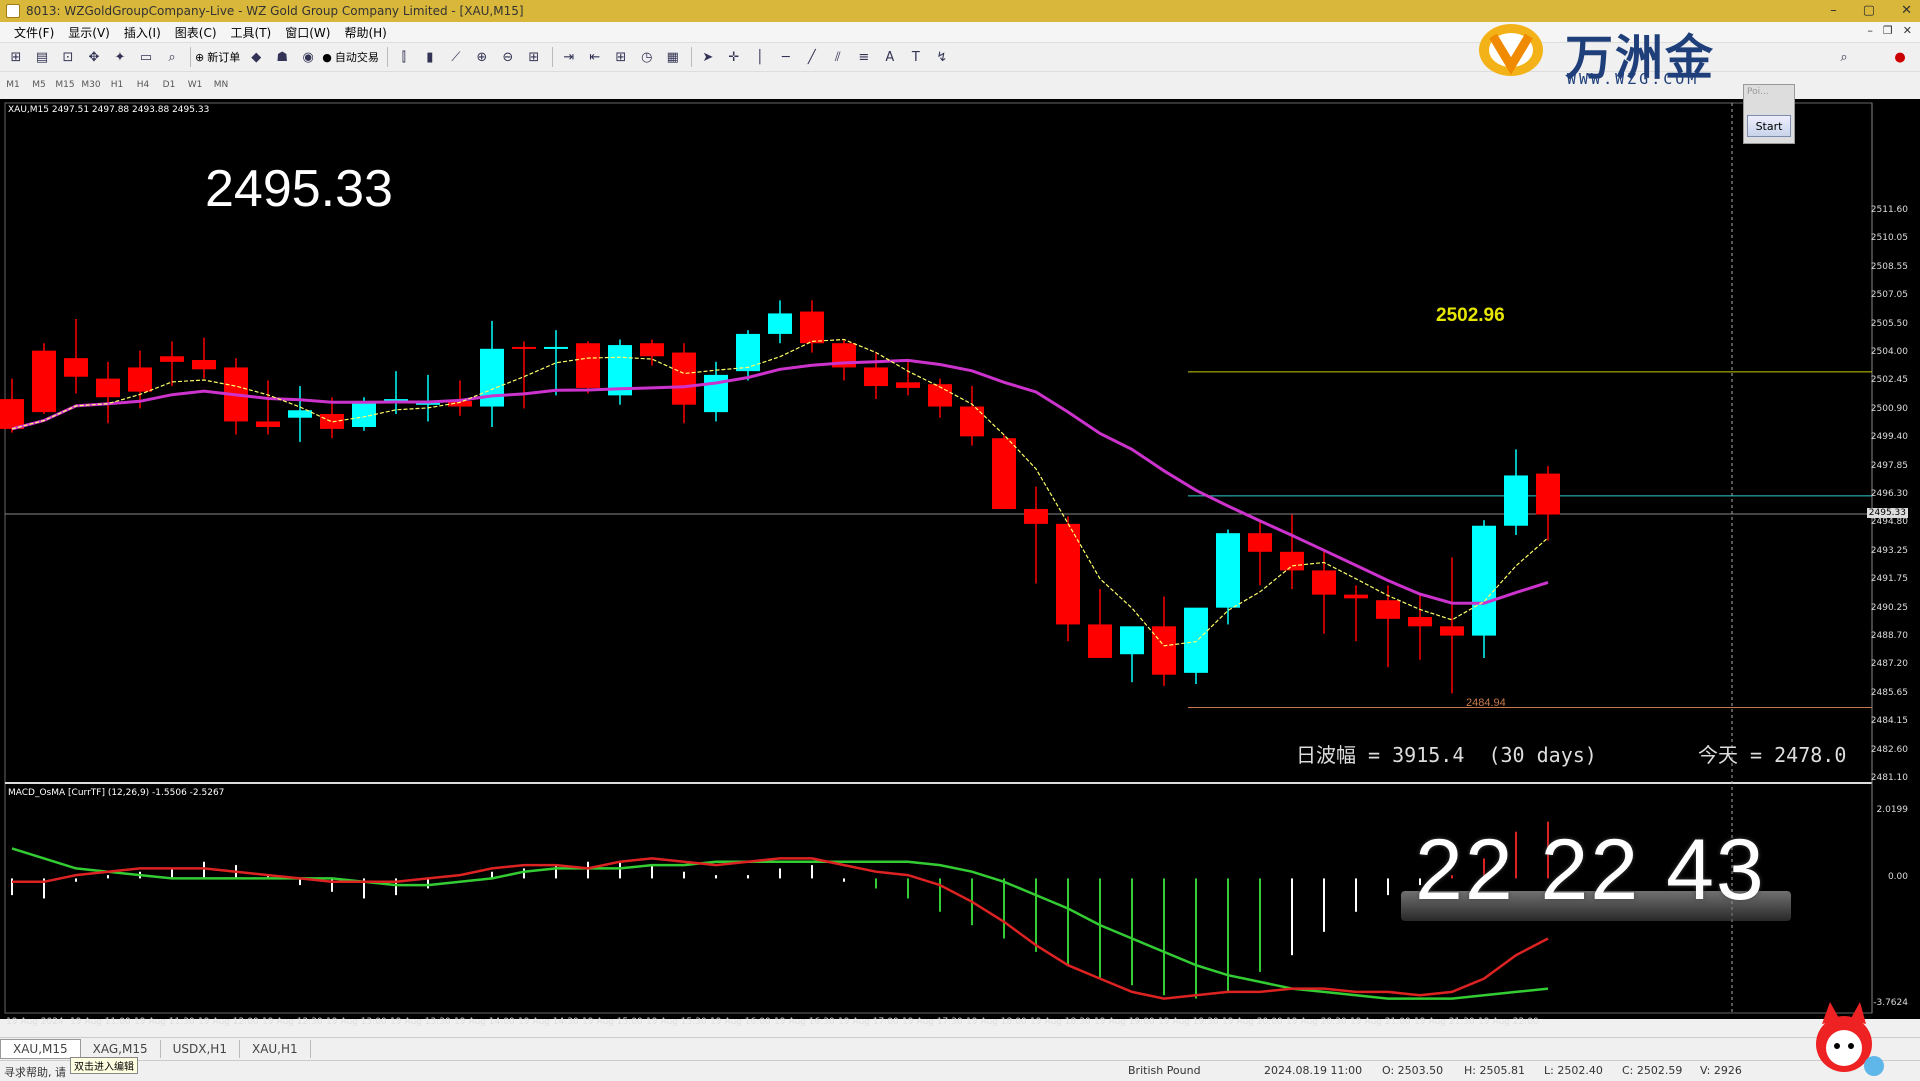 The image size is (1920, 1081). Describe the element at coordinates (1906, 11) in the screenshot. I see `close-icon: ✕` at that location.